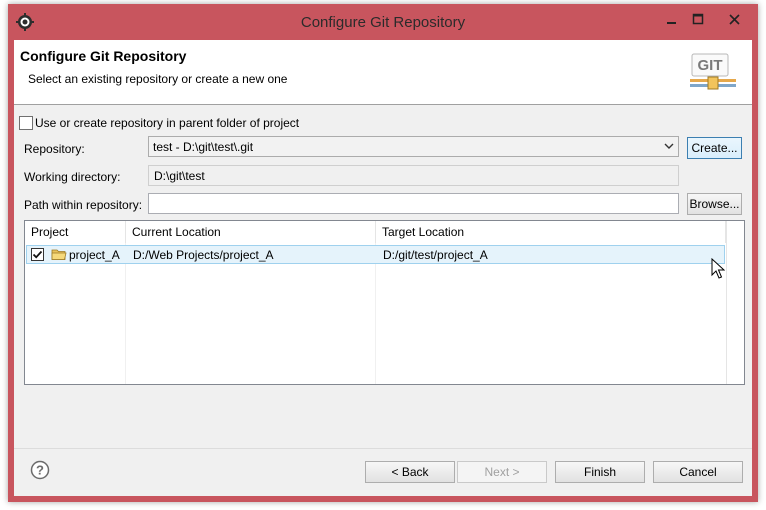 The height and width of the screenshot is (510, 766). Describe the element at coordinates (54, 149) in the screenshot. I see `repository-label: Repository:` at that location.